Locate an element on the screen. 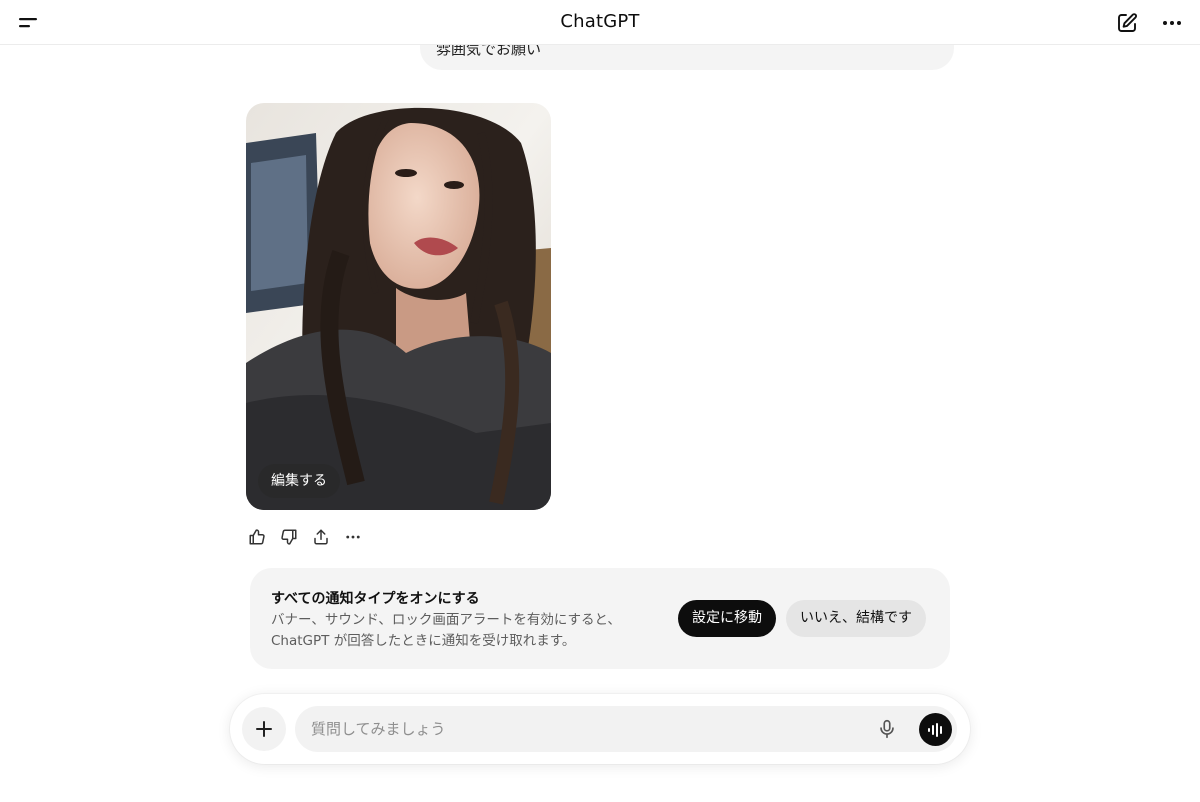 This screenshot has width=1200, height=802. plus-icon is located at coordinates (264, 729).